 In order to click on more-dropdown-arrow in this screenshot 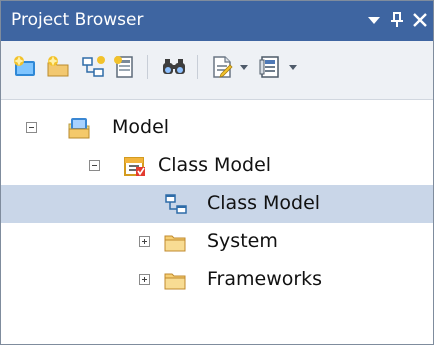, I will do `click(293, 67)`.